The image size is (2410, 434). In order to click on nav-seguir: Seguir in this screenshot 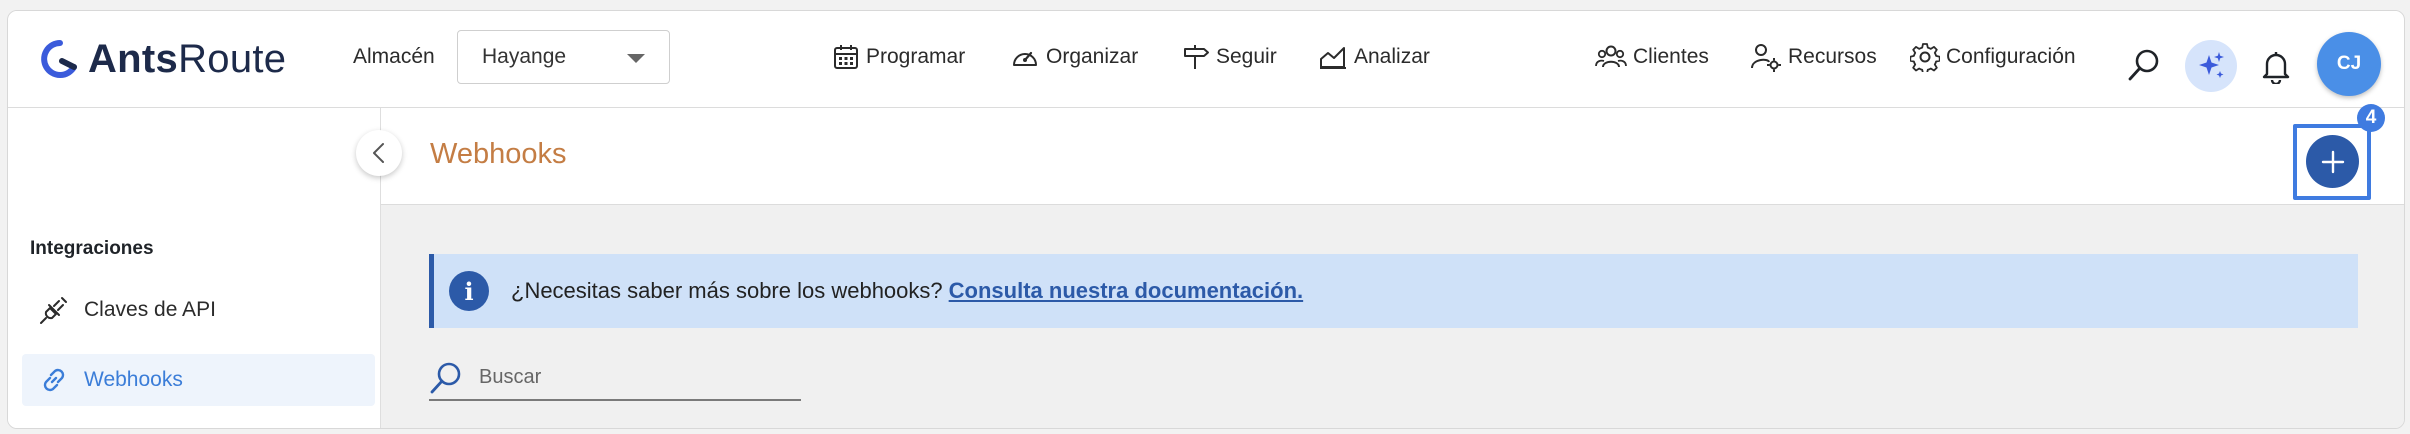, I will do `click(1229, 57)`.